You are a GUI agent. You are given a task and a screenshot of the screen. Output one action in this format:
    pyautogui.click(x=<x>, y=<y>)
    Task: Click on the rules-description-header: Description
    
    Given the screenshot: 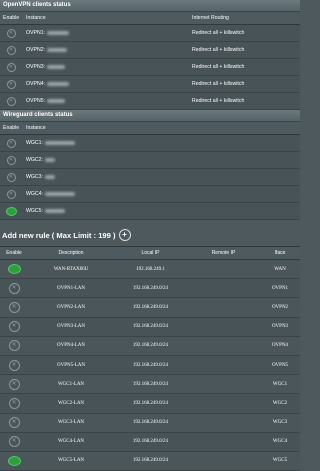 What is the action you would take?
    pyautogui.click(x=71, y=253)
    